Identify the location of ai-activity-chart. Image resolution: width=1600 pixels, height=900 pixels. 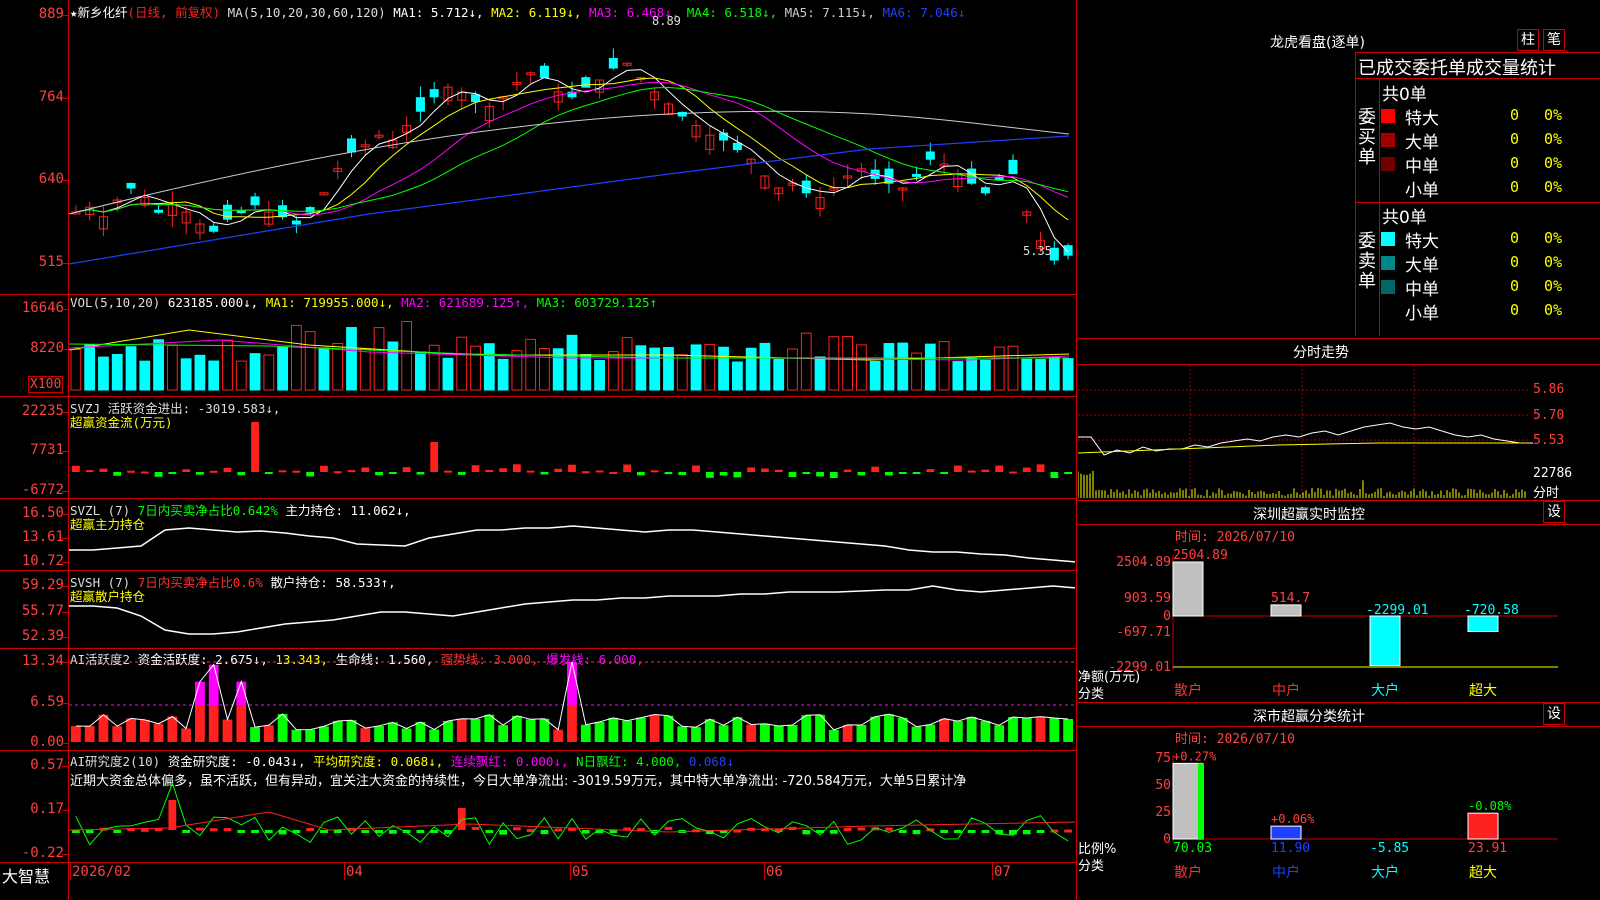
(572, 700).